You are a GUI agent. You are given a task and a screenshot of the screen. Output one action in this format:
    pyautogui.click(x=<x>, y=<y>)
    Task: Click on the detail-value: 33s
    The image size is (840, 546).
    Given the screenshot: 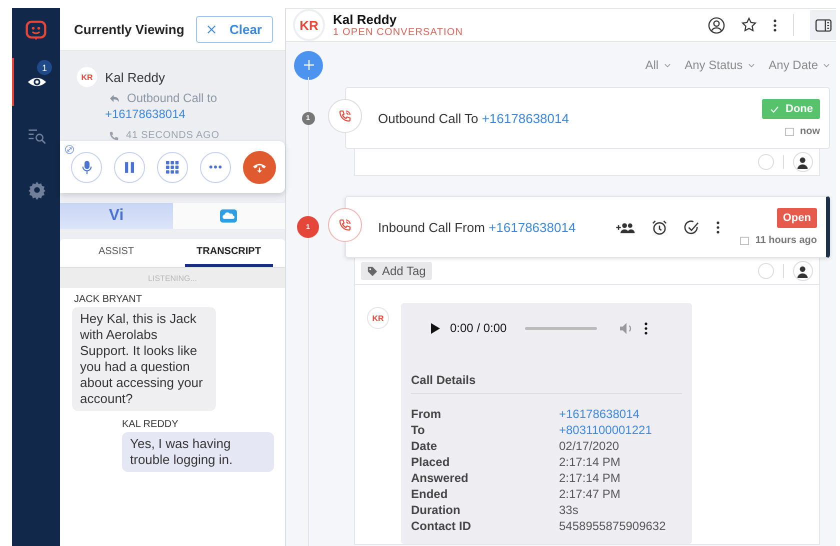 What is the action you would take?
    pyautogui.click(x=569, y=510)
    